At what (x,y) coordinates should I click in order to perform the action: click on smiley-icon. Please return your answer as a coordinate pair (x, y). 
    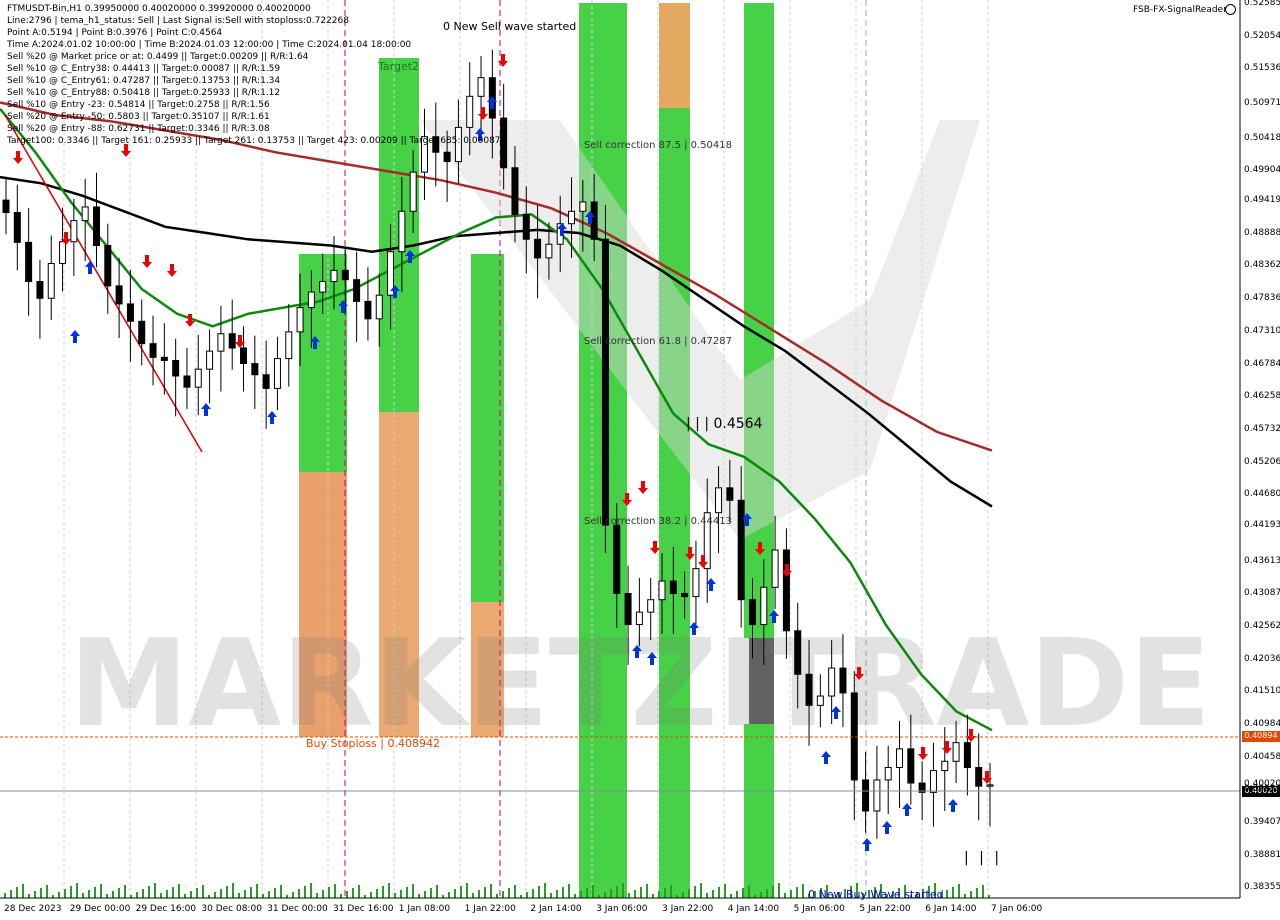
    Looking at the image, I should click on (1230, 9).